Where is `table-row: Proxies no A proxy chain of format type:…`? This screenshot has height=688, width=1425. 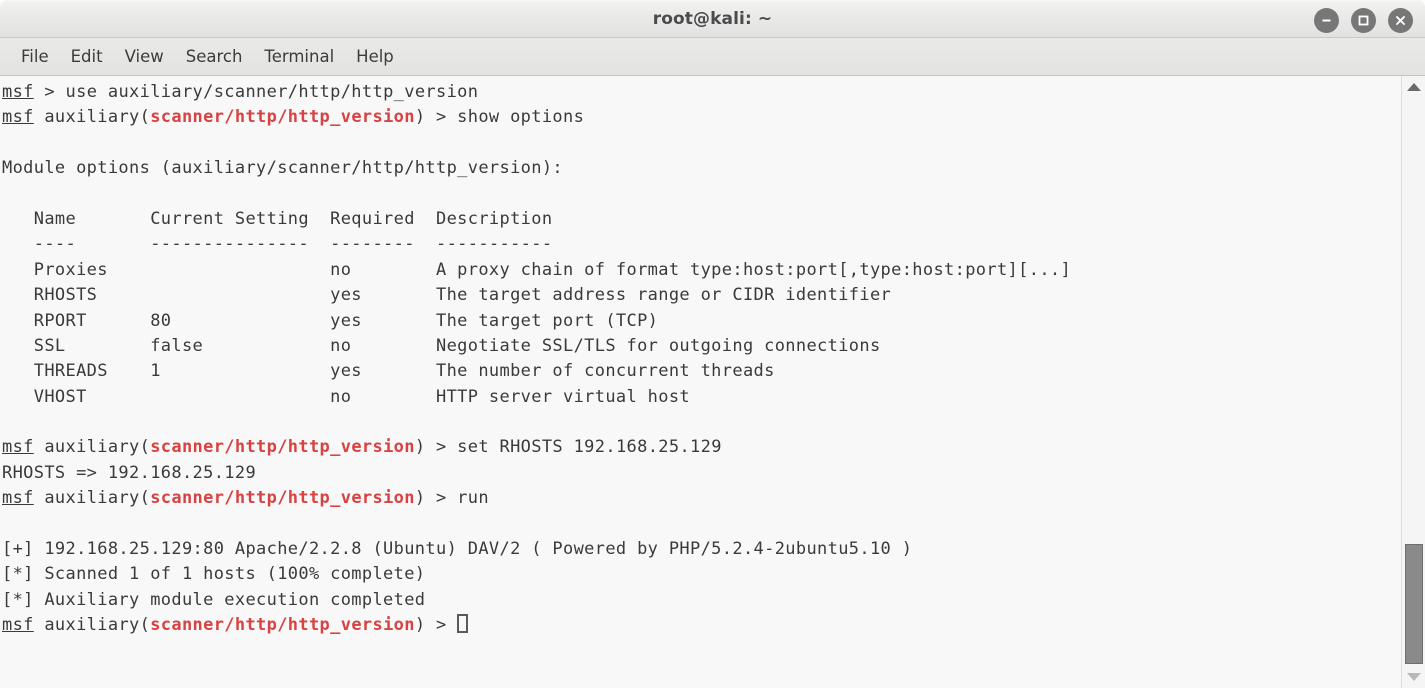 table-row: Proxies no A proxy chain of format type:… is located at coordinates (537, 269).